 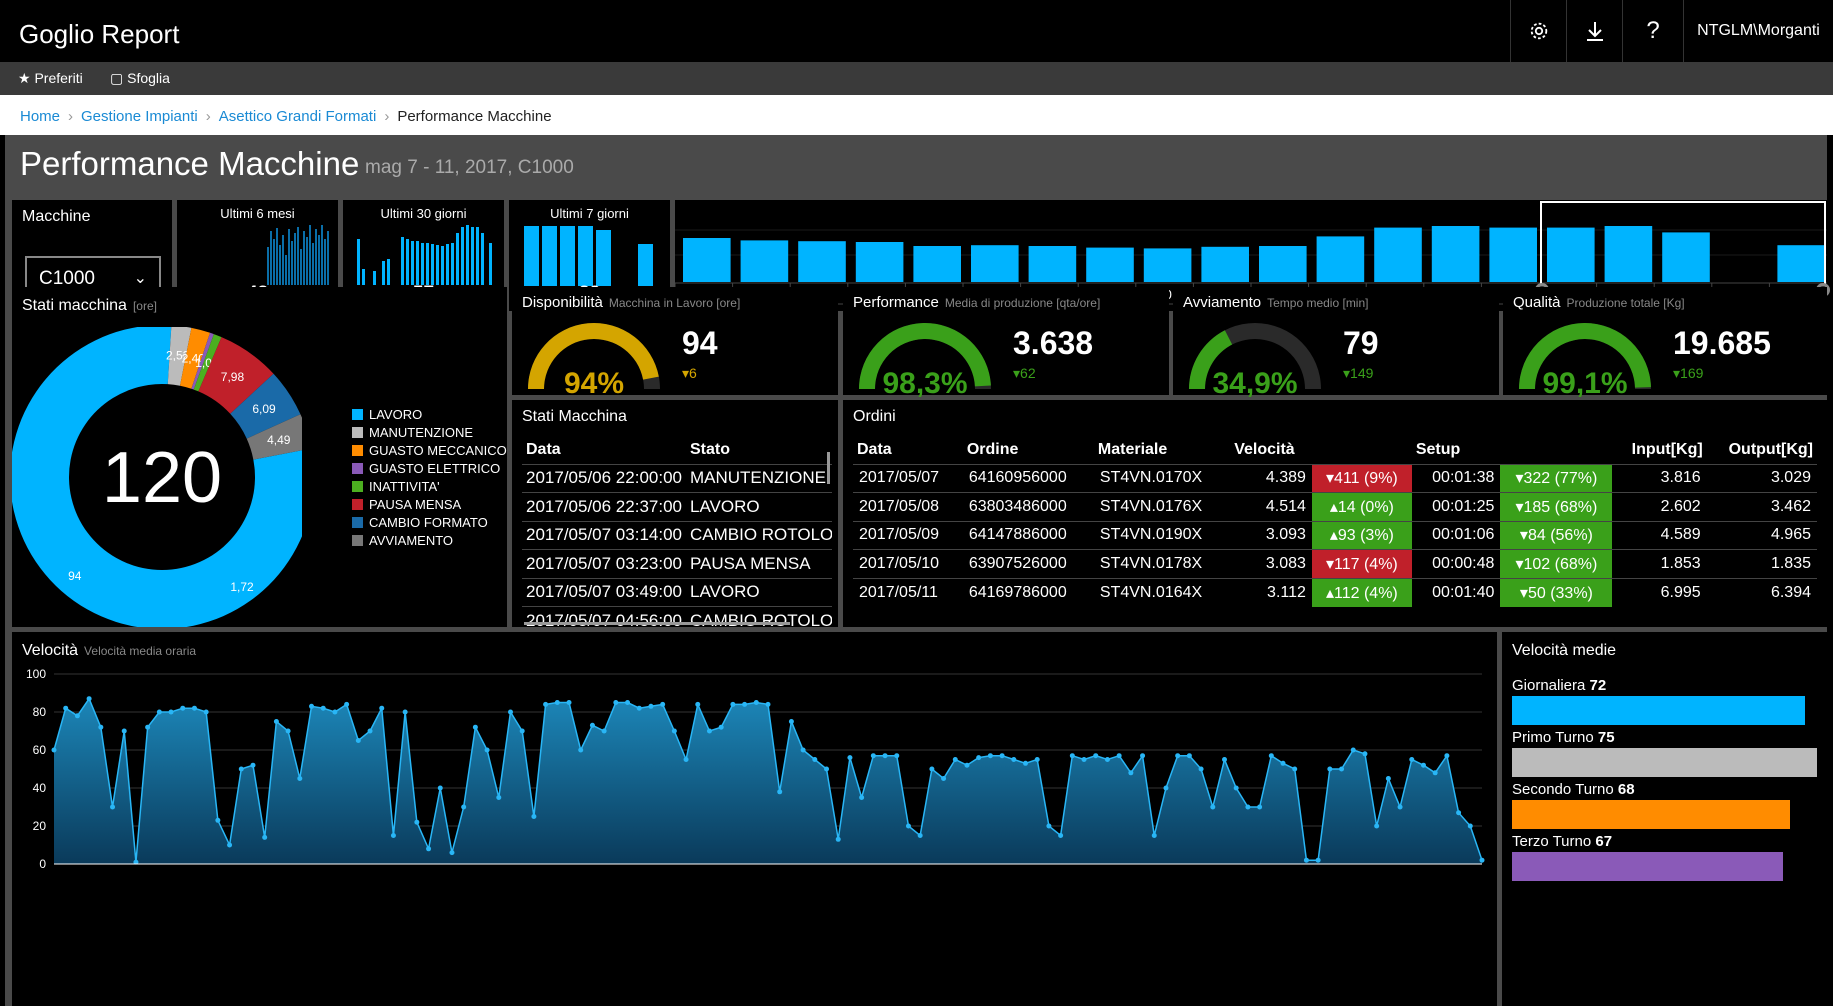 What do you see at coordinates (1271, 450) in the screenshot?
I see `col-header: Velocità` at bounding box center [1271, 450].